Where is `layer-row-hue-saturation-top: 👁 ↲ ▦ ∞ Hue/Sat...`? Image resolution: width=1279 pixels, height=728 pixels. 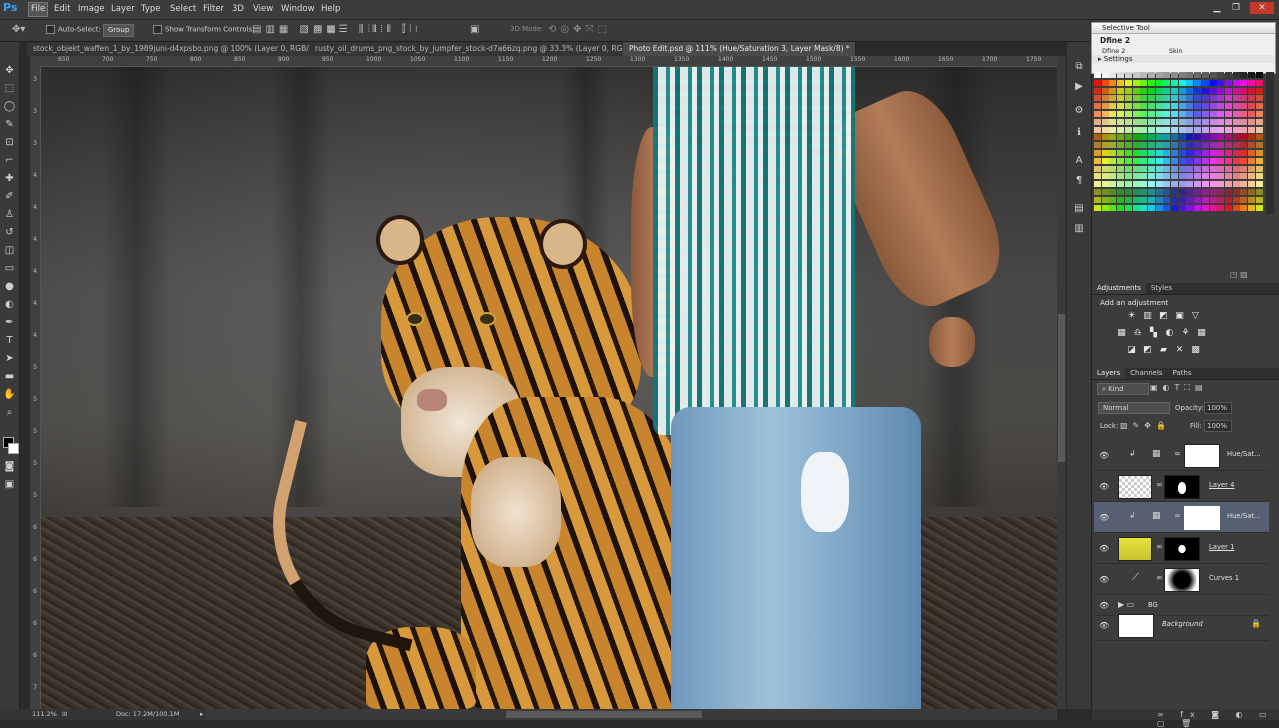
layer-row-hue-saturation-top: 👁 ↲ ▦ ∞ Hue/Sat... is located at coordinates (1181, 455).